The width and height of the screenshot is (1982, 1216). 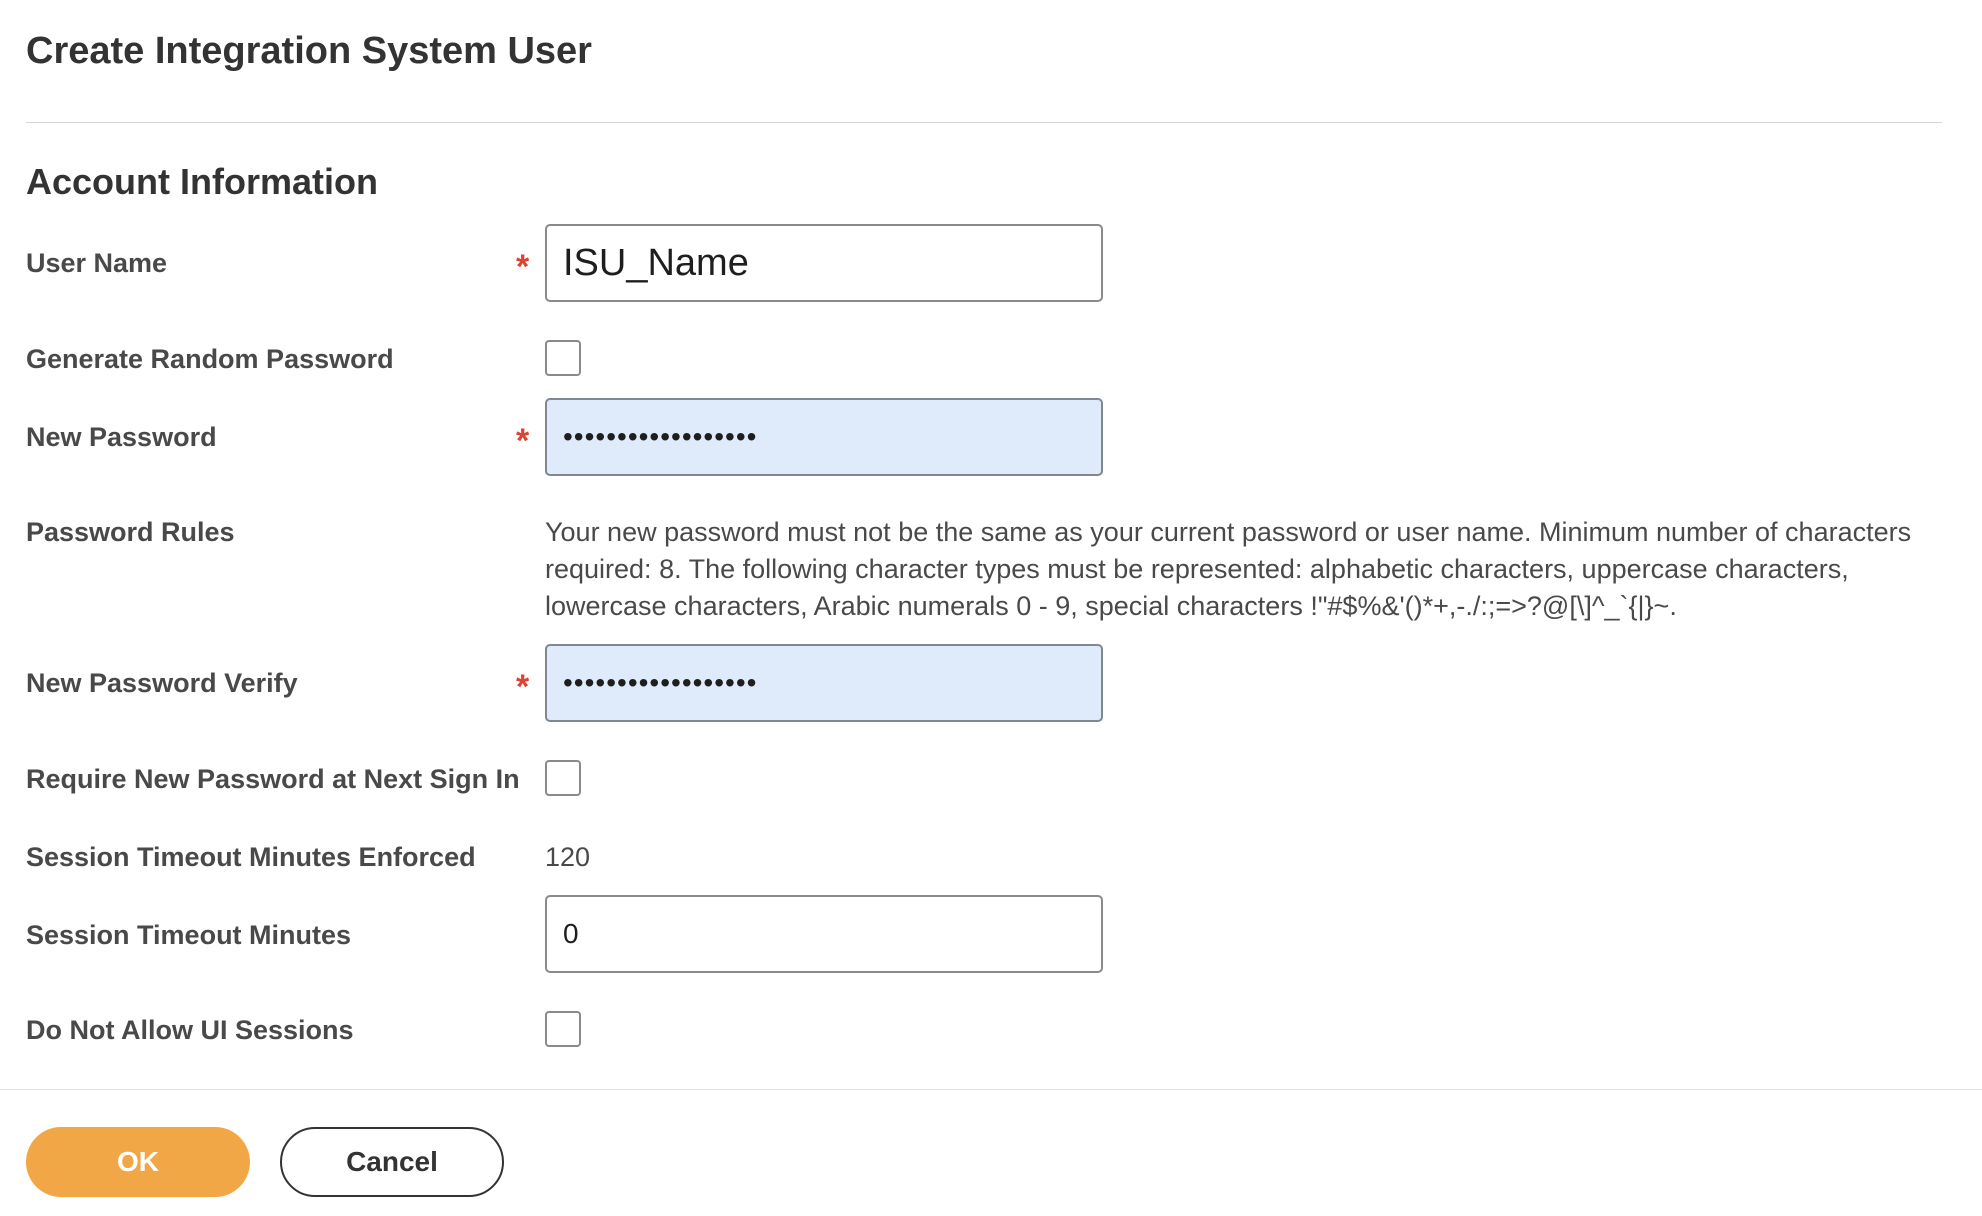 What do you see at coordinates (130, 532) in the screenshot?
I see `password-rules-label: Password Rules` at bounding box center [130, 532].